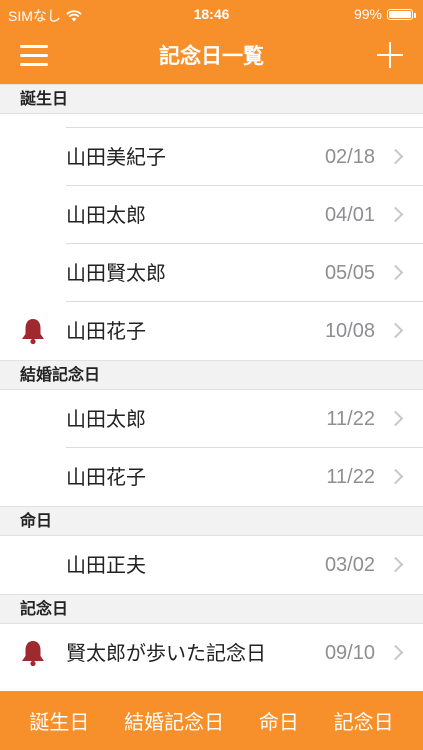  I want to click on status-bar: SIMなし 18:46 99%, so click(211, 14).